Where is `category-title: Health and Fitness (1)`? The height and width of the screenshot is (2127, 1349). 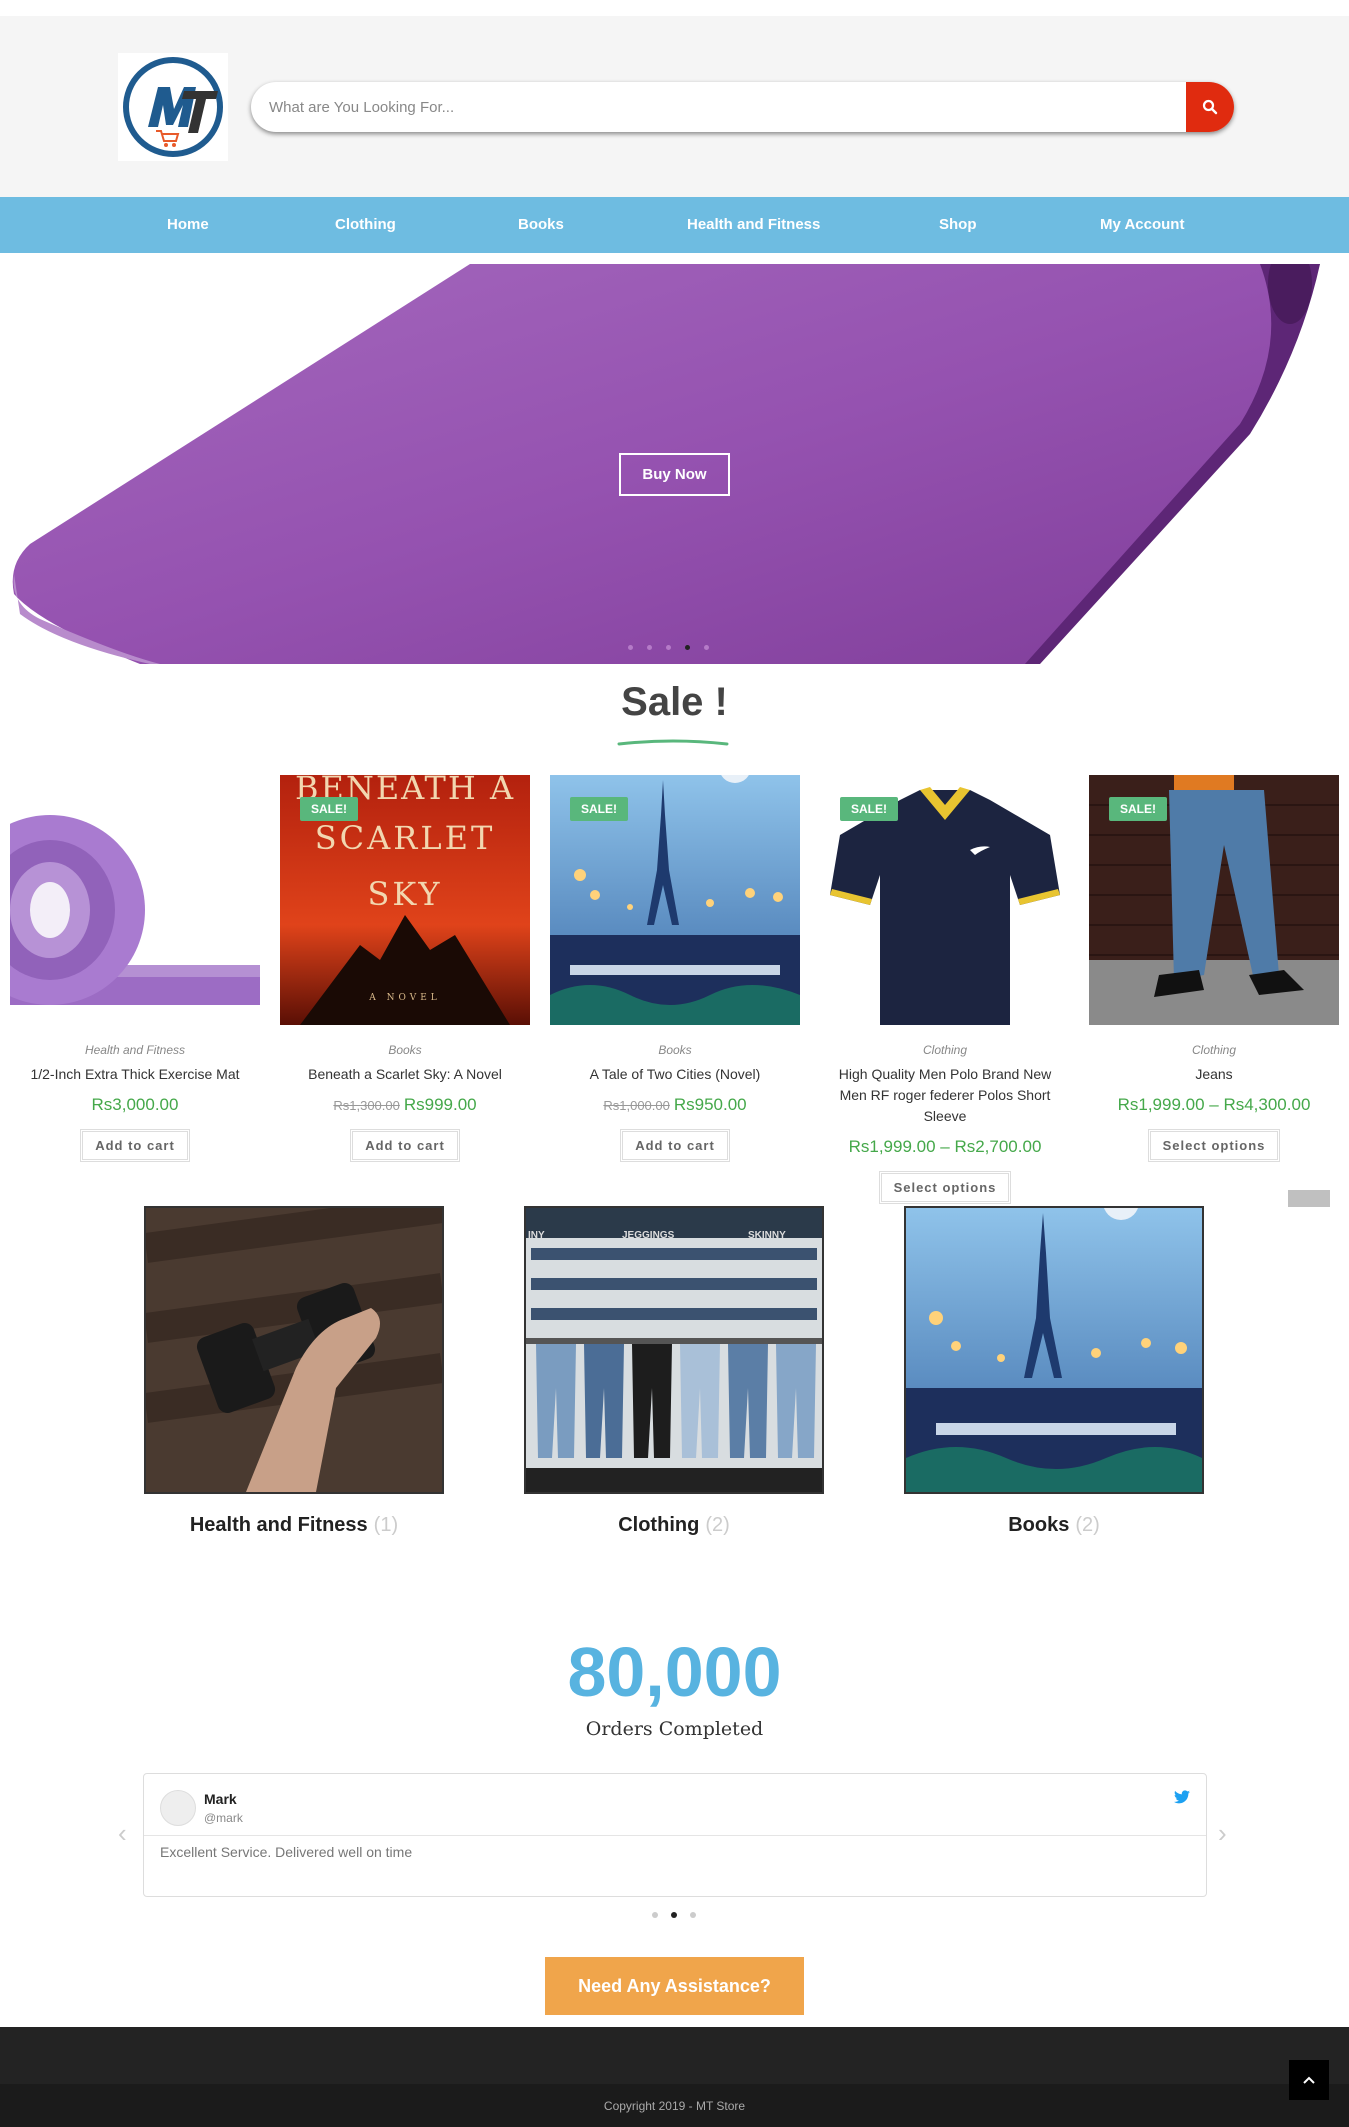 category-title: Health and Fitness (1) is located at coordinates (294, 1525).